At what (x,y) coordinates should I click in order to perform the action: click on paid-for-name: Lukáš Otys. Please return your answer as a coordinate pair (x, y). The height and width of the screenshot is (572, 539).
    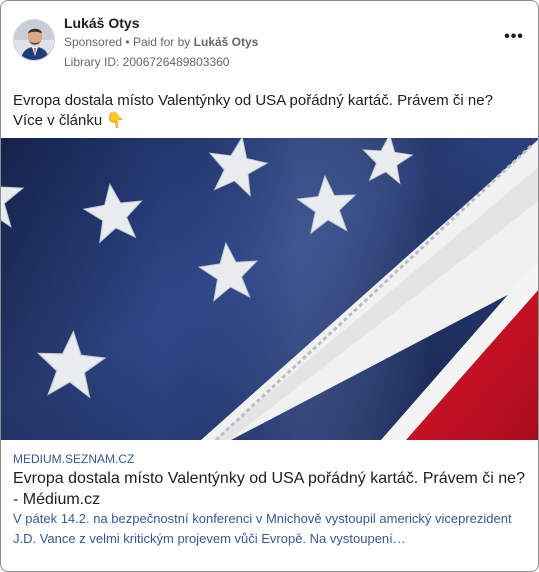
    Looking at the image, I should click on (226, 42).